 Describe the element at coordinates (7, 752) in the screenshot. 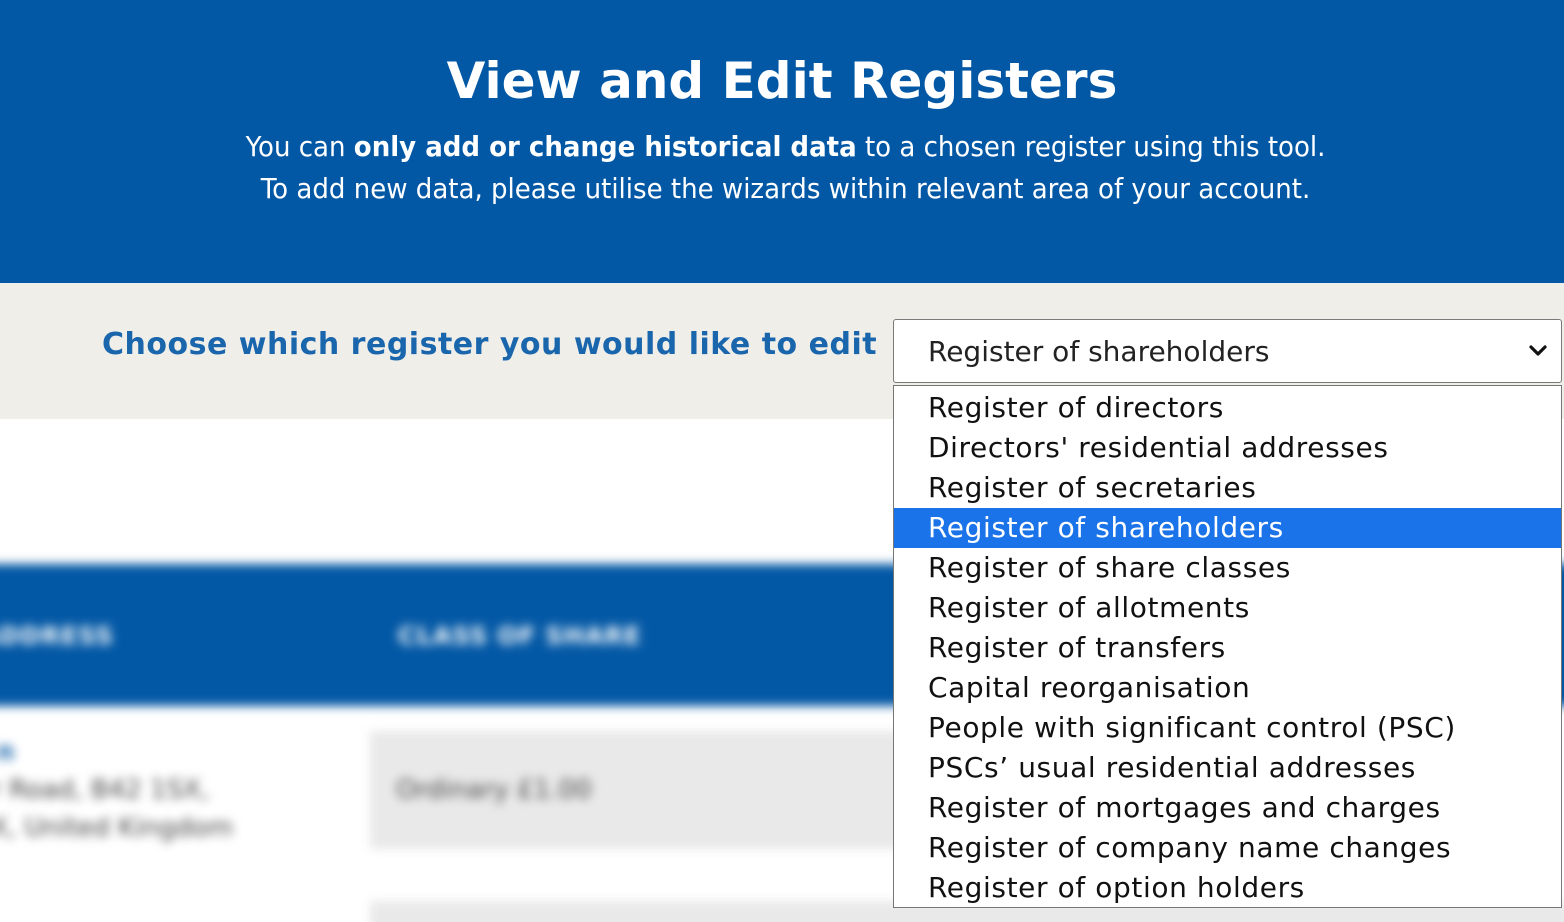

I see `table-cell-name: n` at that location.